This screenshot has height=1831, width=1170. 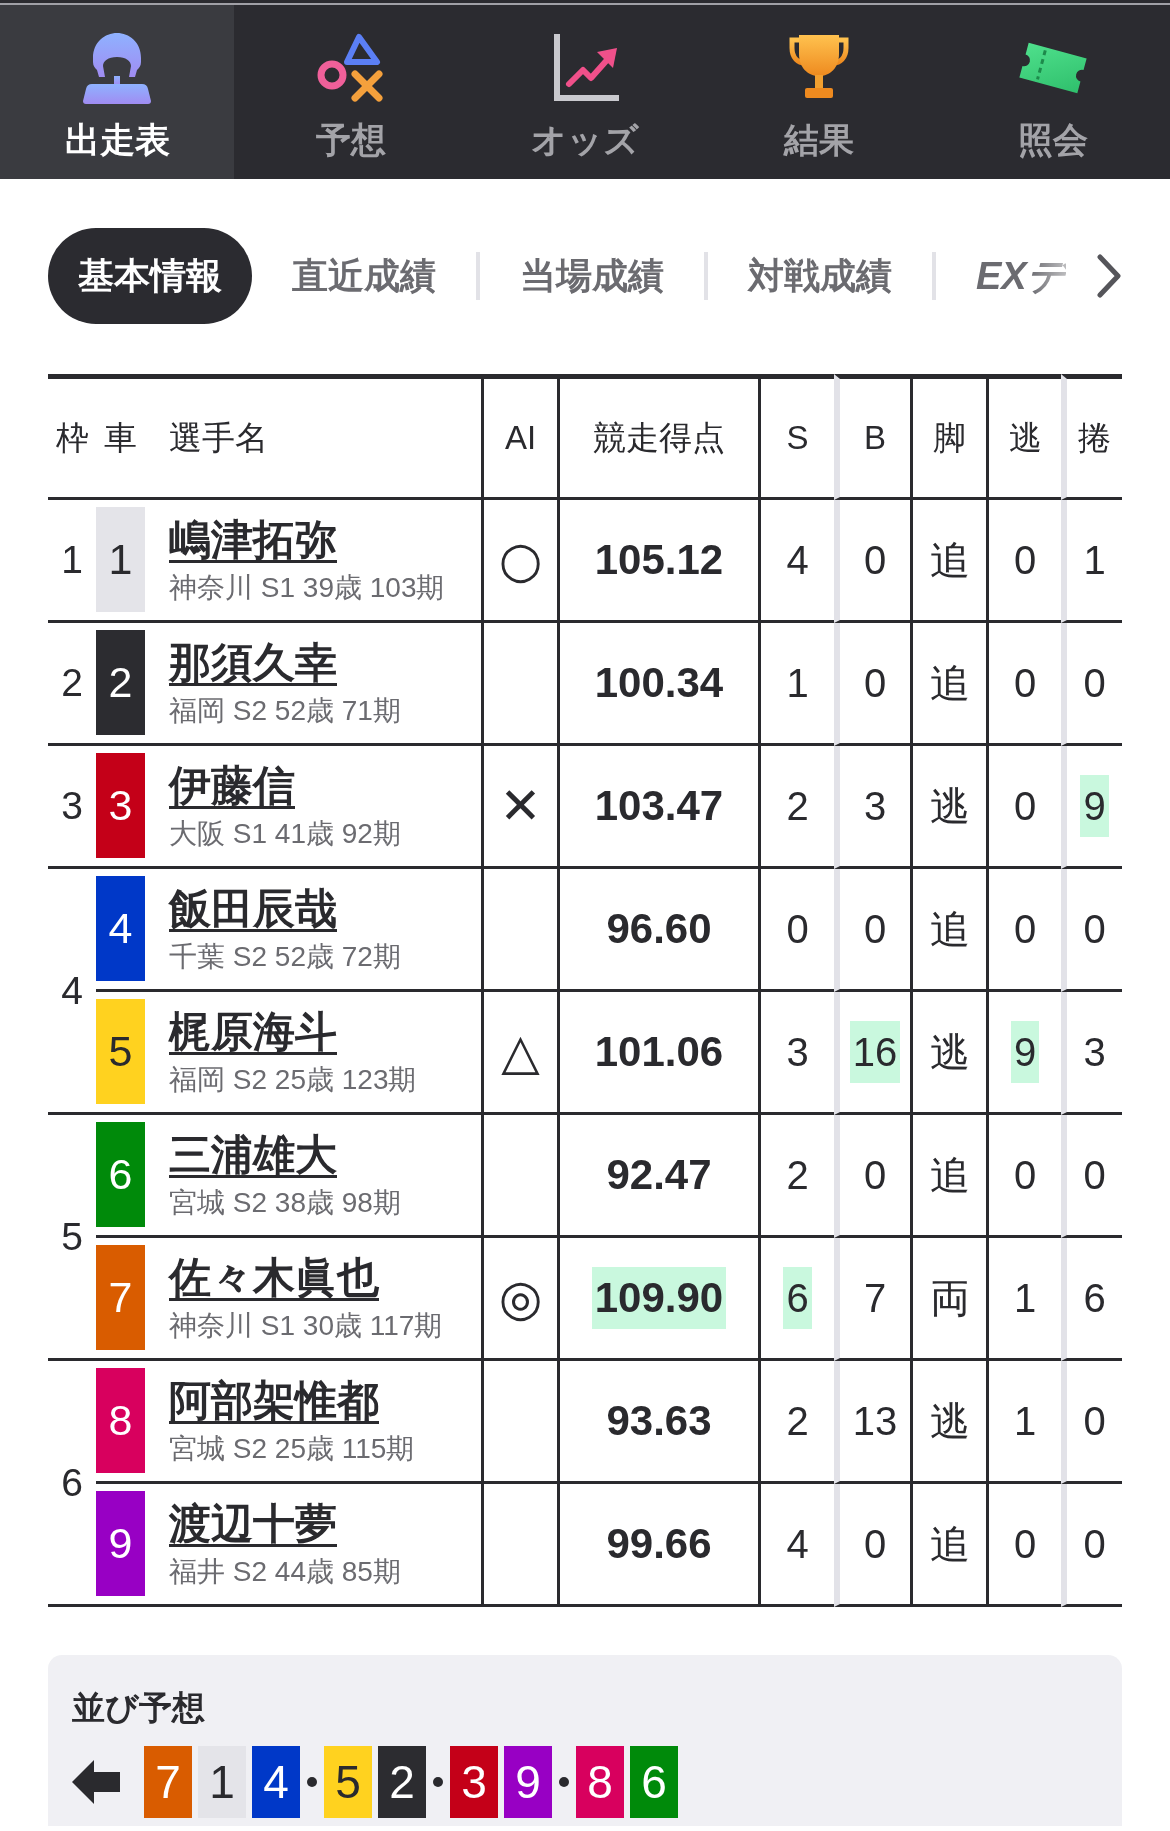 I want to click on ai-mark: △, so click(x=520, y=1052).